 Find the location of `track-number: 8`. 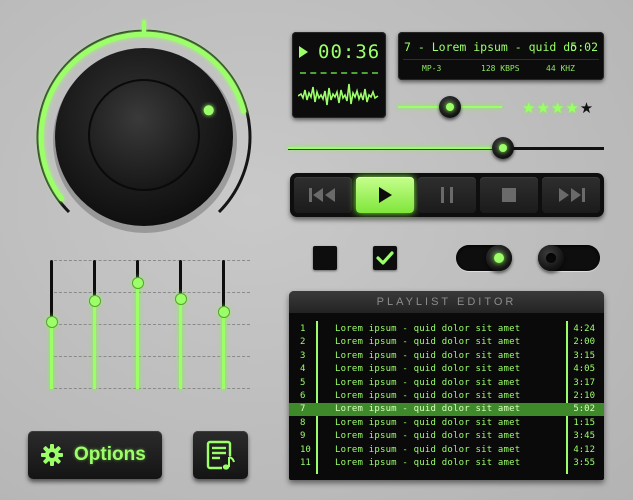

track-number: 8 is located at coordinates (303, 422).